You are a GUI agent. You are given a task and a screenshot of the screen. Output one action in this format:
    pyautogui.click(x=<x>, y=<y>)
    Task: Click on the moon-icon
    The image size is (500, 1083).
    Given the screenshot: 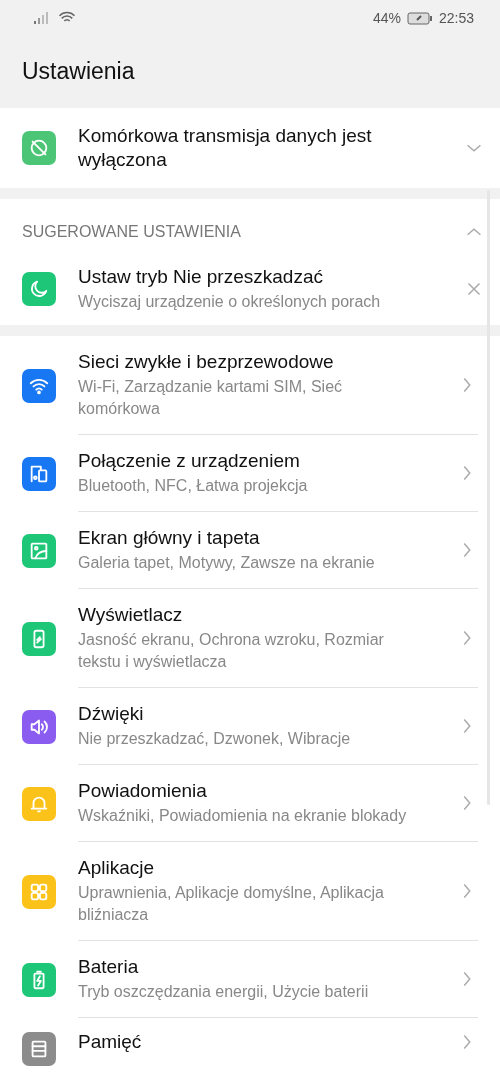 What is the action you would take?
    pyautogui.click(x=39, y=289)
    